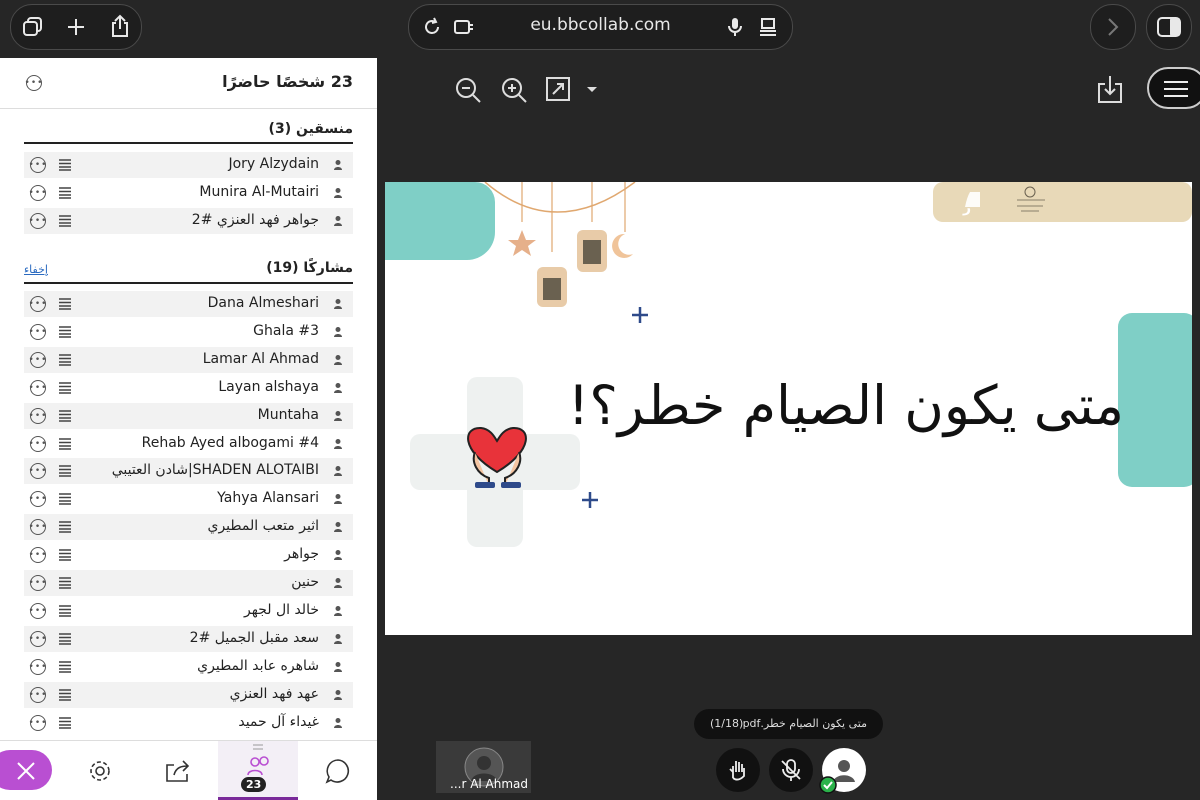 The width and height of the screenshot is (1200, 800). Describe the element at coordinates (1113, 27) in the screenshot. I see `forward-button` at that location.